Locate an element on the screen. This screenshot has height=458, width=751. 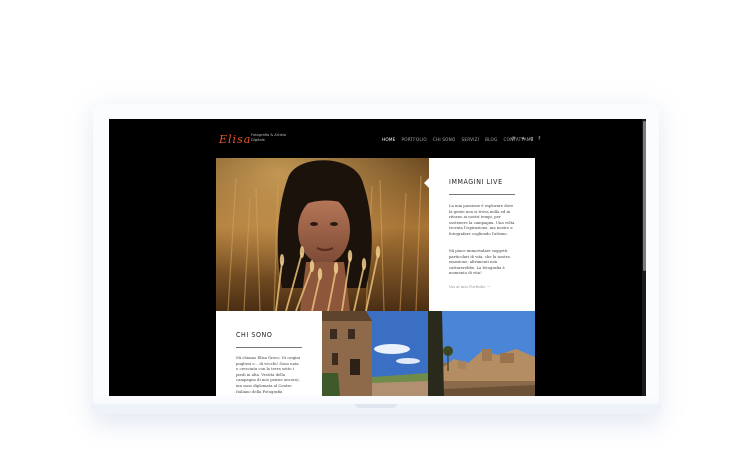
hilltown-photo is located at coordinates (481, 353).